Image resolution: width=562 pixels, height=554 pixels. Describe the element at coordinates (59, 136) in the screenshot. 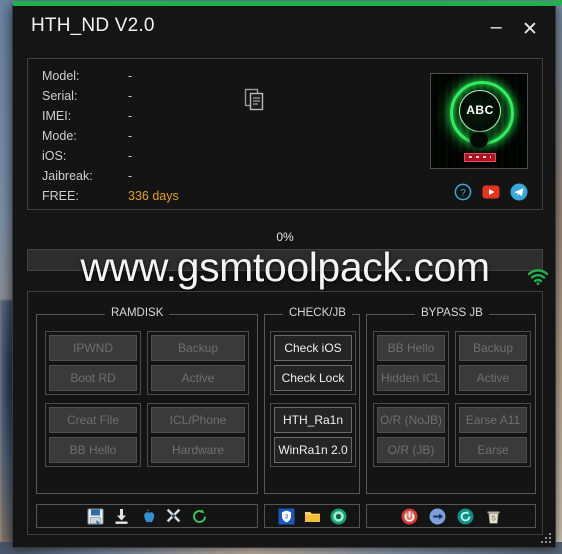

I see `info-label-mode: Mode:` at that location.